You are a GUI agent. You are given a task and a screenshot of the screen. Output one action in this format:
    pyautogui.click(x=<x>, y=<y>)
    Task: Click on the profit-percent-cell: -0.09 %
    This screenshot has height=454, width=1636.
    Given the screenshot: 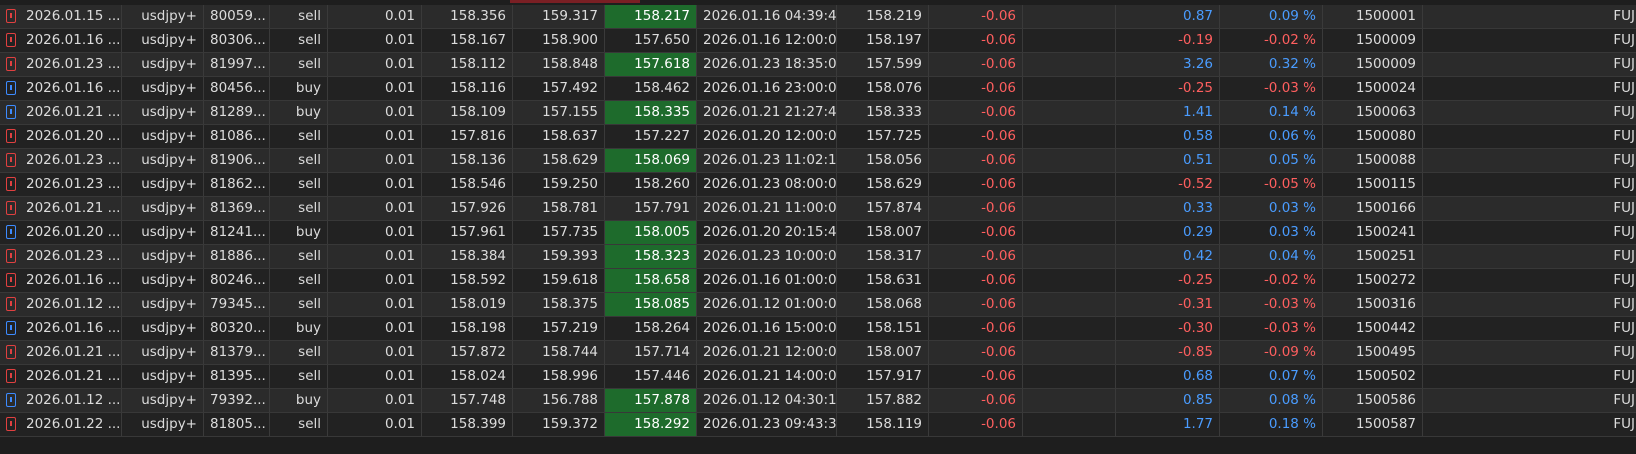 What is the action you would take?
    pyautogui.click(x=1271, y=352)
    